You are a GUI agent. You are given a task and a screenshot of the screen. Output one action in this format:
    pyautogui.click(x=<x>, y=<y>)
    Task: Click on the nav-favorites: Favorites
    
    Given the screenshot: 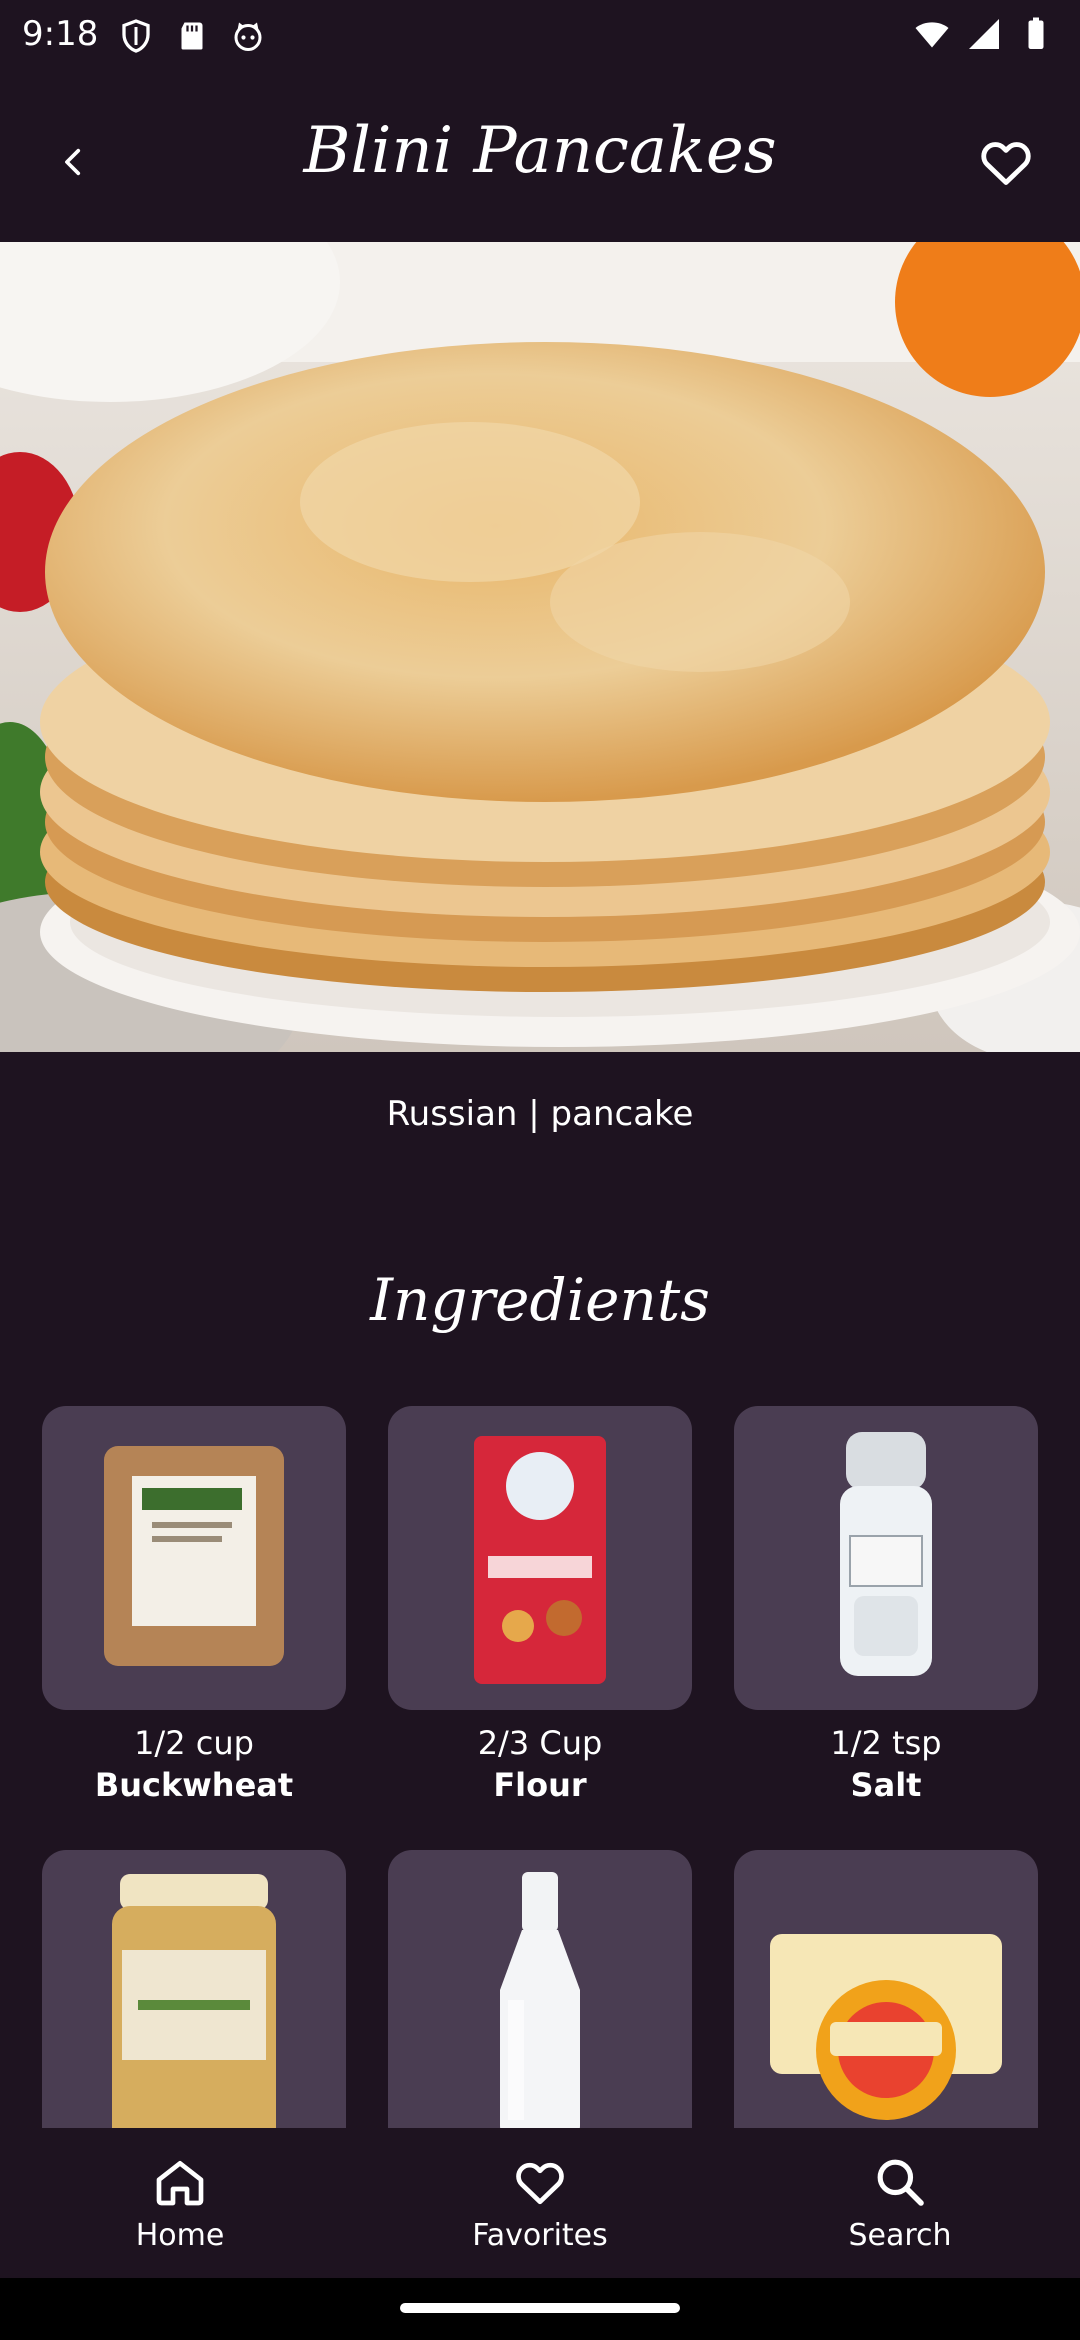 What is the action you would take?
    pyautogui.click(x=540, y=2203)
    